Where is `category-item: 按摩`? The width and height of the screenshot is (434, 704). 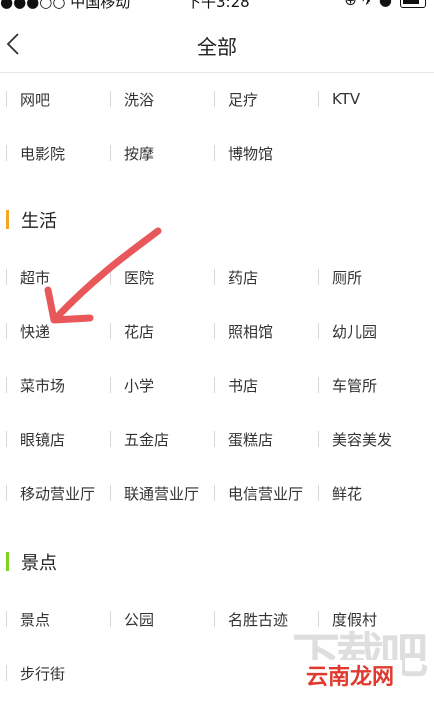
category-item: 按摩 is located at coordinates (156, 153).